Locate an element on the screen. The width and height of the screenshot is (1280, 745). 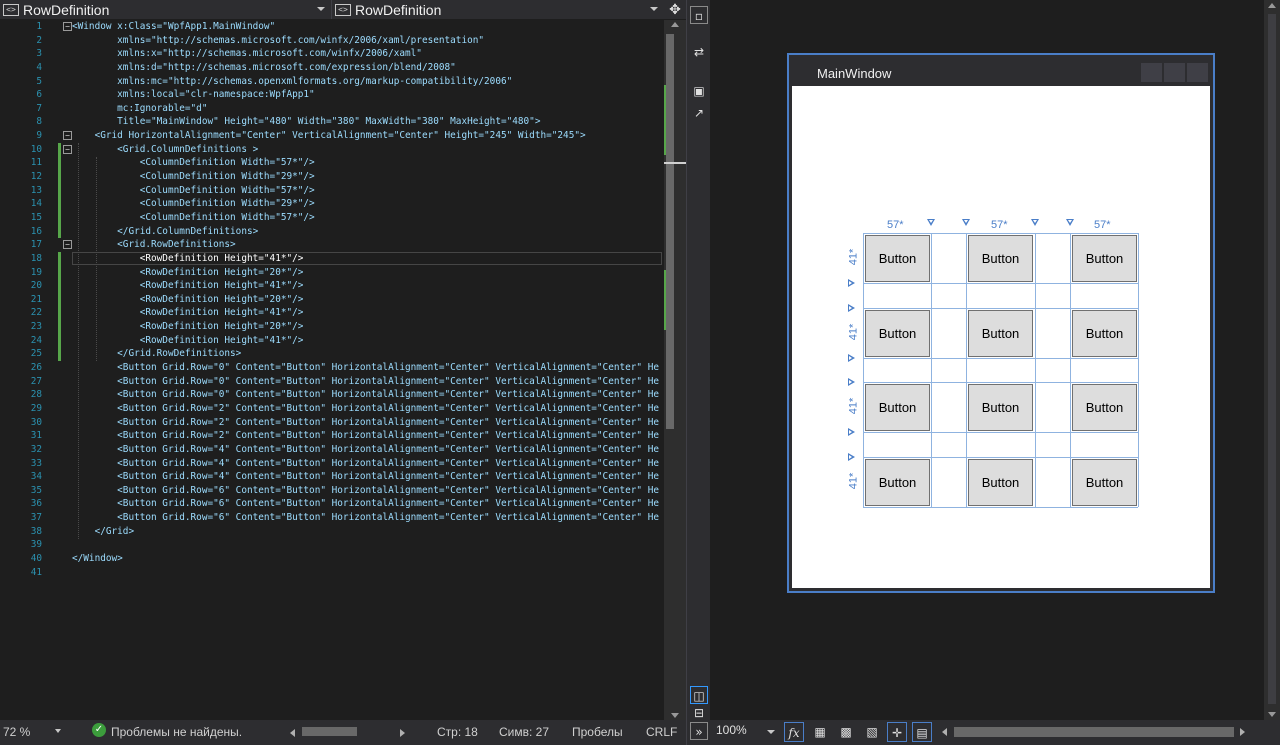
code-line: 16 </Grid.ColumnDefinitions> is located at coordinates (332, 232).